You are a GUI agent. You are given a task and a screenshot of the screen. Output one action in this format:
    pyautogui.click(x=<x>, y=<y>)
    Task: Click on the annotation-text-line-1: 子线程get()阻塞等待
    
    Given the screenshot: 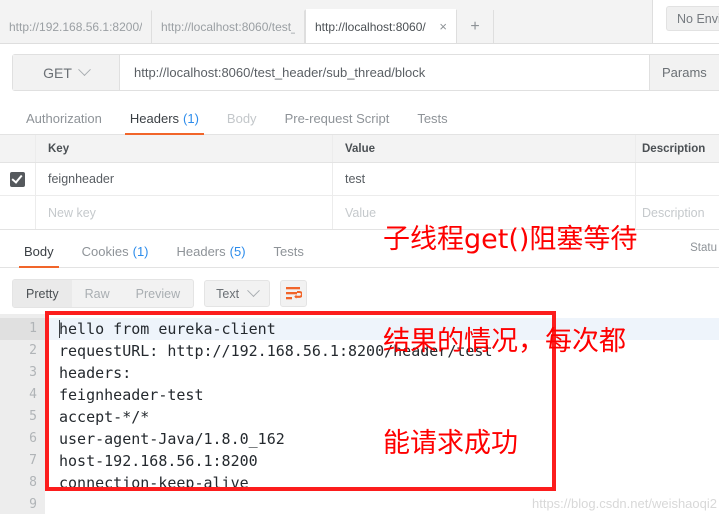 What is the action you would take?
    pyautogui.click(x=510, y=239)
    